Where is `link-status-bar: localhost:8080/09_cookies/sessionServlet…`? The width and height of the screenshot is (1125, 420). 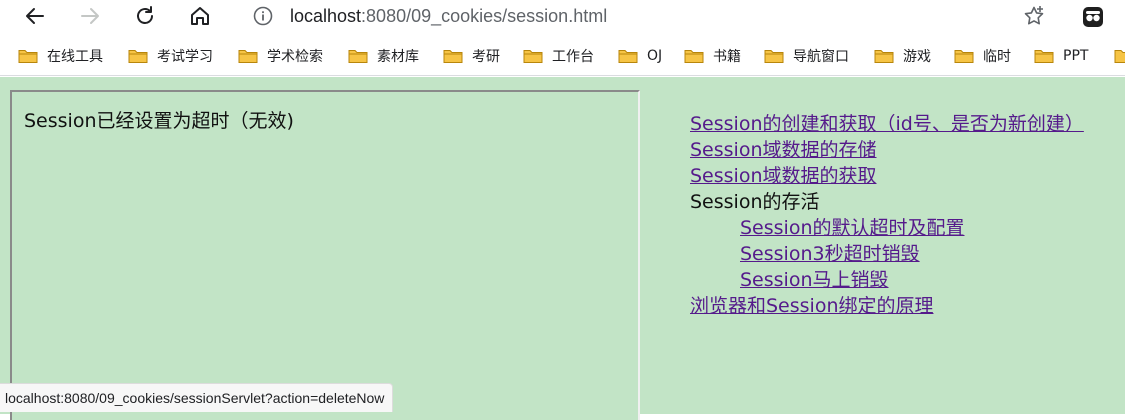
link-status-bar: localhost:8080/09_cookies/sessionServlet… is located at coordinates (197, 397).